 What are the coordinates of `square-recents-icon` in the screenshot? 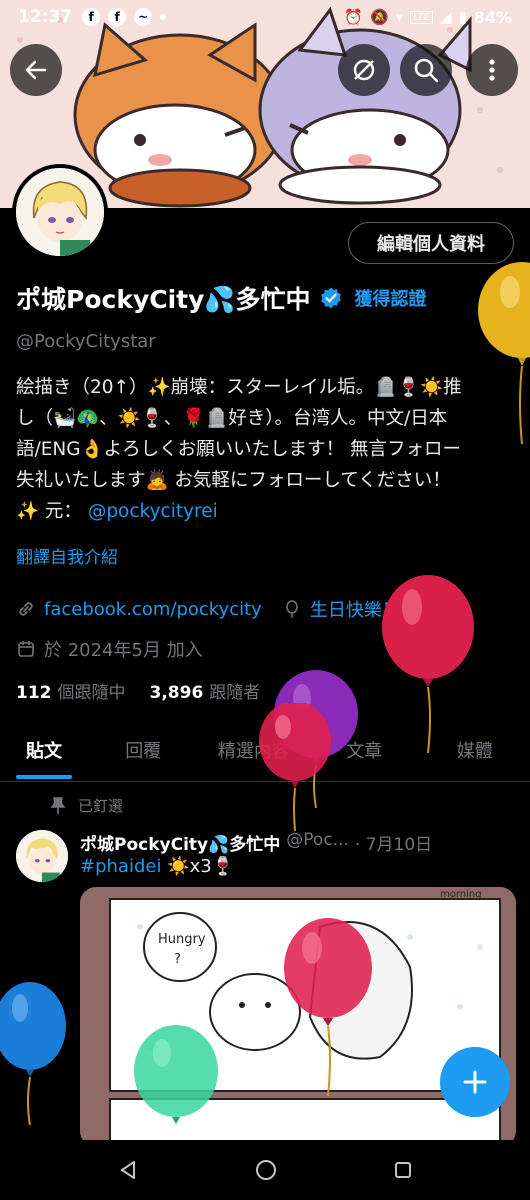 It's located at (403, 1170).